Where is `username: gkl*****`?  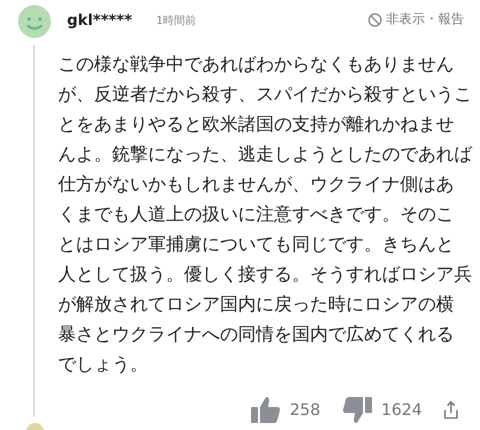 username: gkl***** is located at coordinates (99, 20).